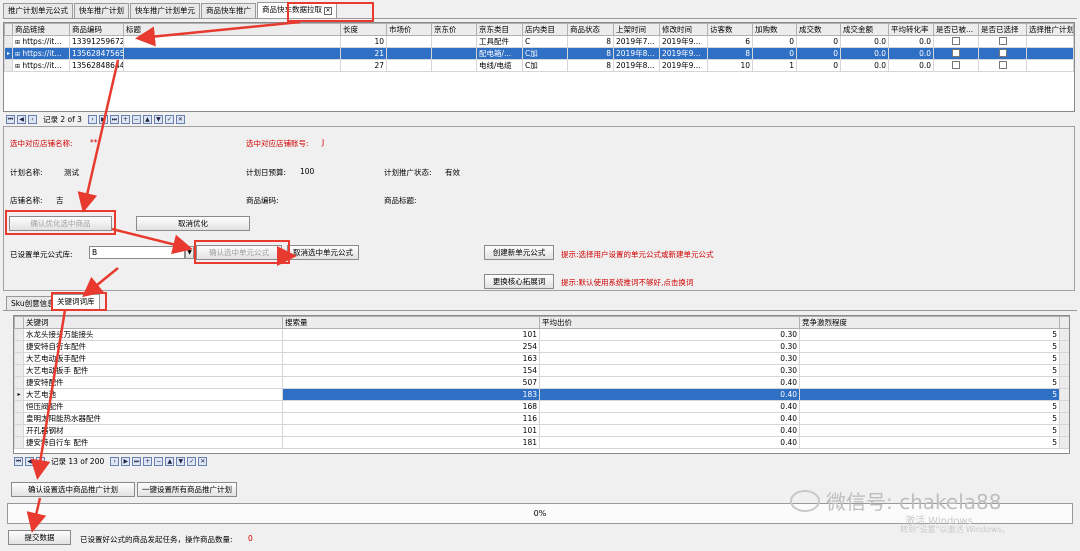 Image resolution: width=1080 pixels, height=551 pixels. What do you see at coordinates (730, 29) in the screenshot?
I see `col-header: 访客数` at bounding box center [730, 29].